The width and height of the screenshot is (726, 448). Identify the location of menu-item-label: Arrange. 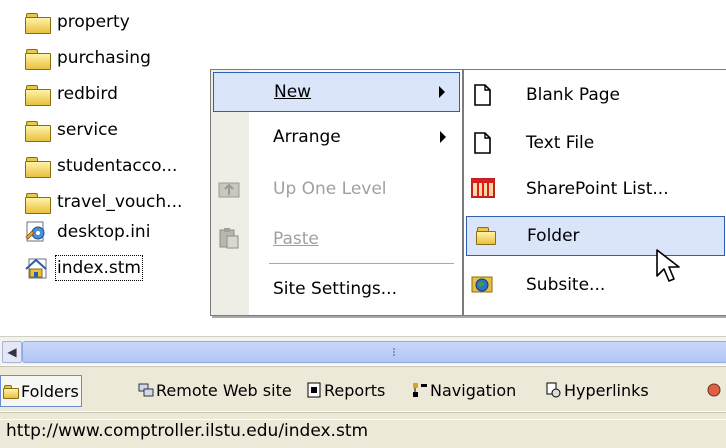
(307, 137).